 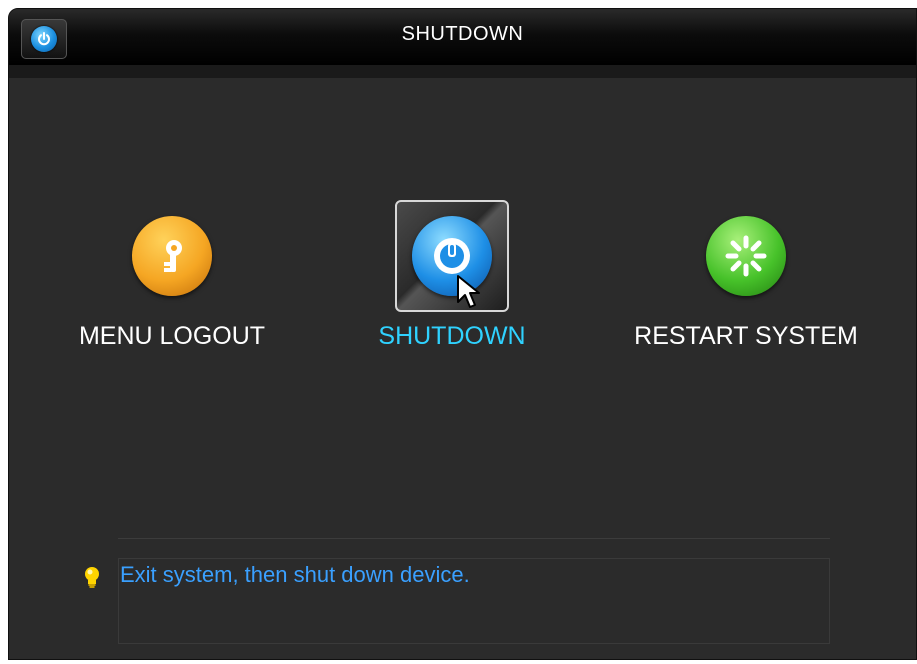 I want to click on title-bar: SHUTDOWN, so click(x=462, y=37).